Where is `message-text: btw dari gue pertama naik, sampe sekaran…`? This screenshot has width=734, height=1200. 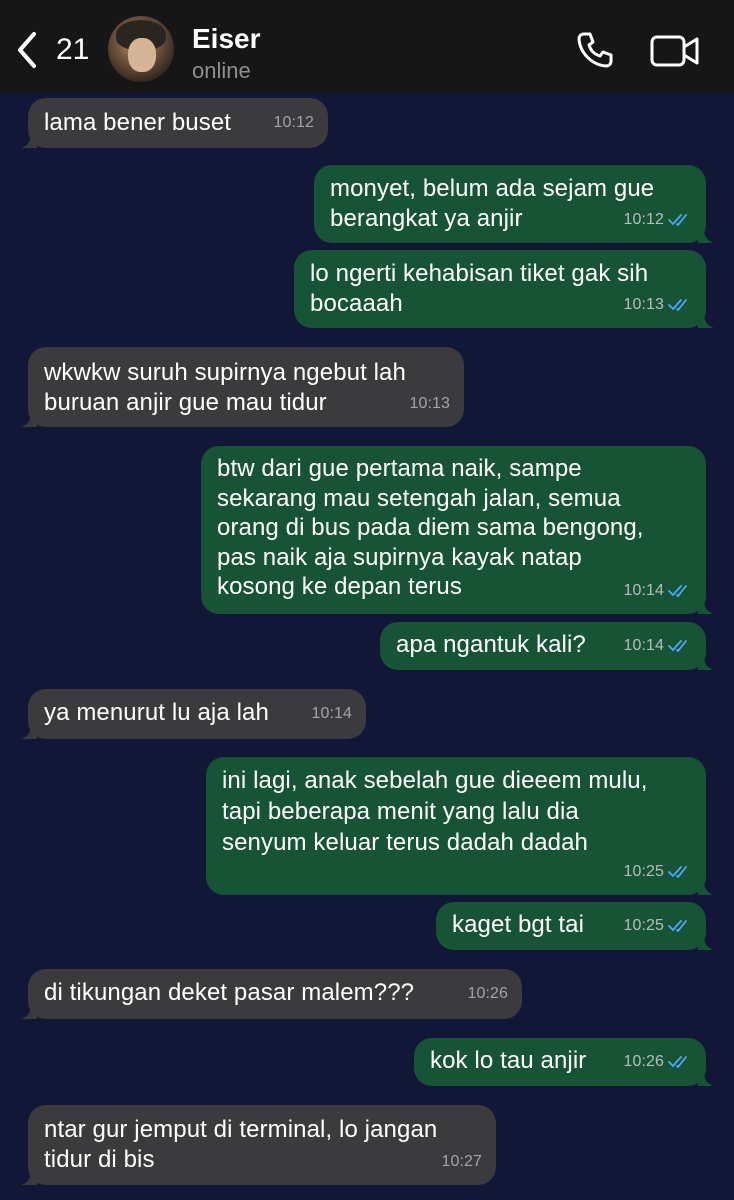 message-text: btw dari gue pertama naik, sampe sekaran… is located at coordinates (430, 527).